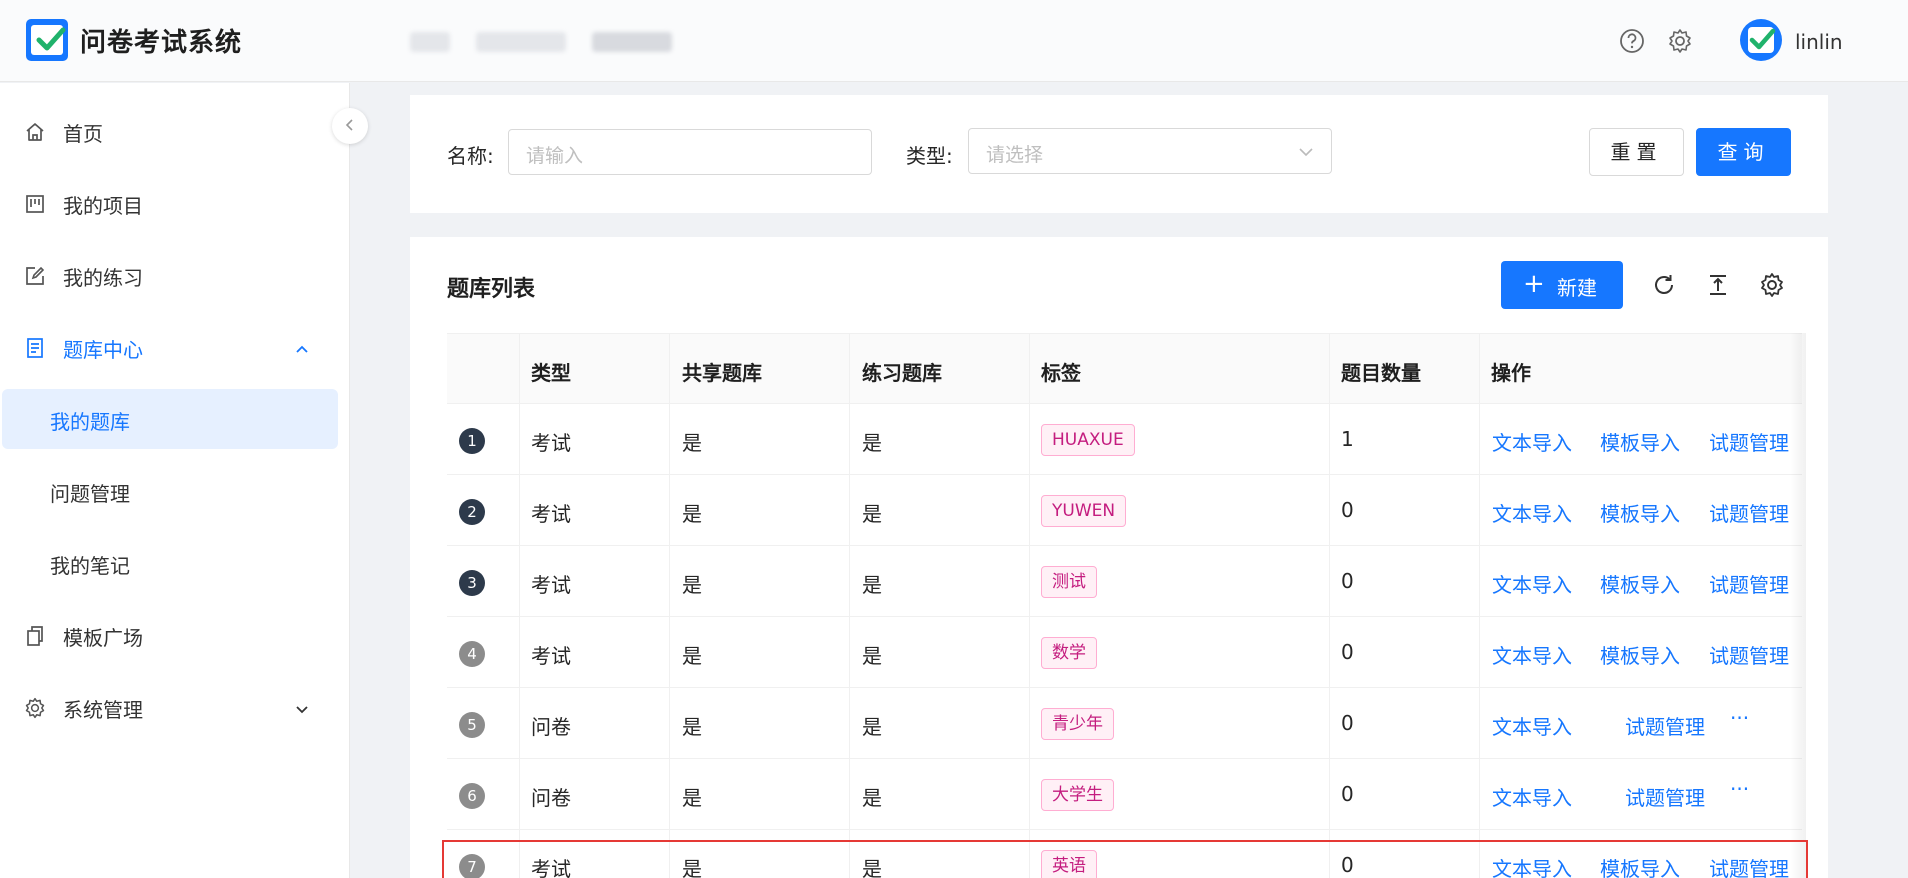 This screenshot has width=1908, height=878. What do you see at coordinates (175, 275) in the screenshot?
I see `sidebar-item-practice: 我的练习` at bounding box center [175, 275].